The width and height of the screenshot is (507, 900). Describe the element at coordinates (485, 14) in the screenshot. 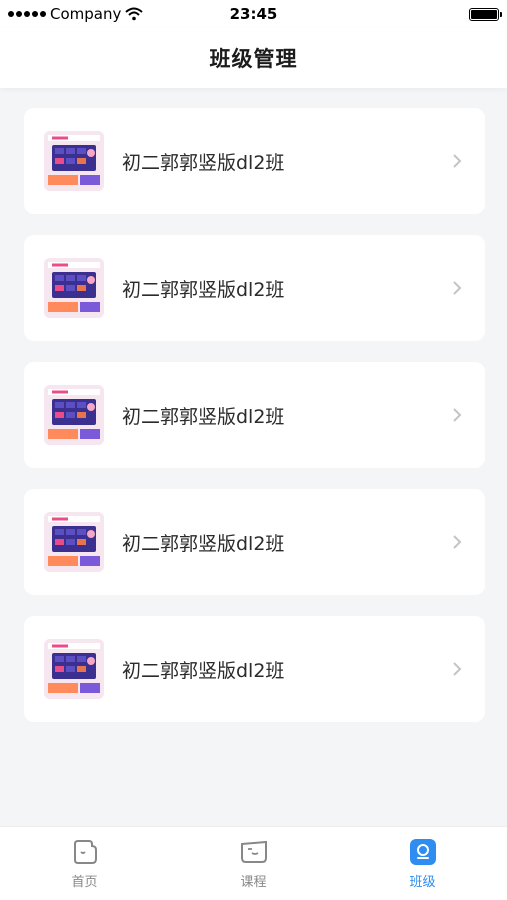

I see `battery-icon` at that location.